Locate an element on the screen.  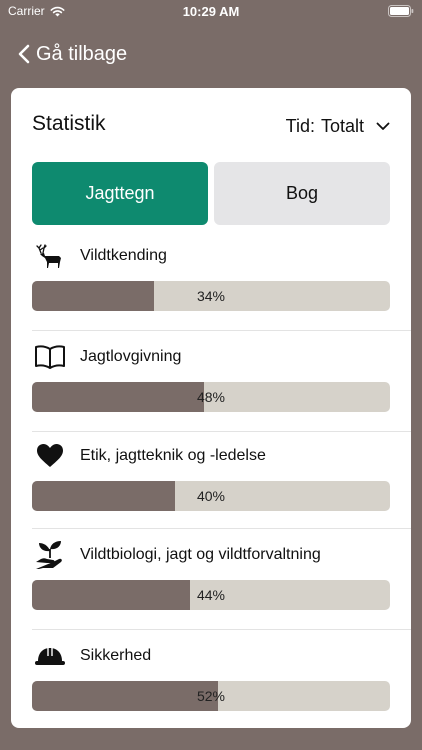
stat-sikkerhed: Sikkerhed 52% is located at coordinates (211, 684).